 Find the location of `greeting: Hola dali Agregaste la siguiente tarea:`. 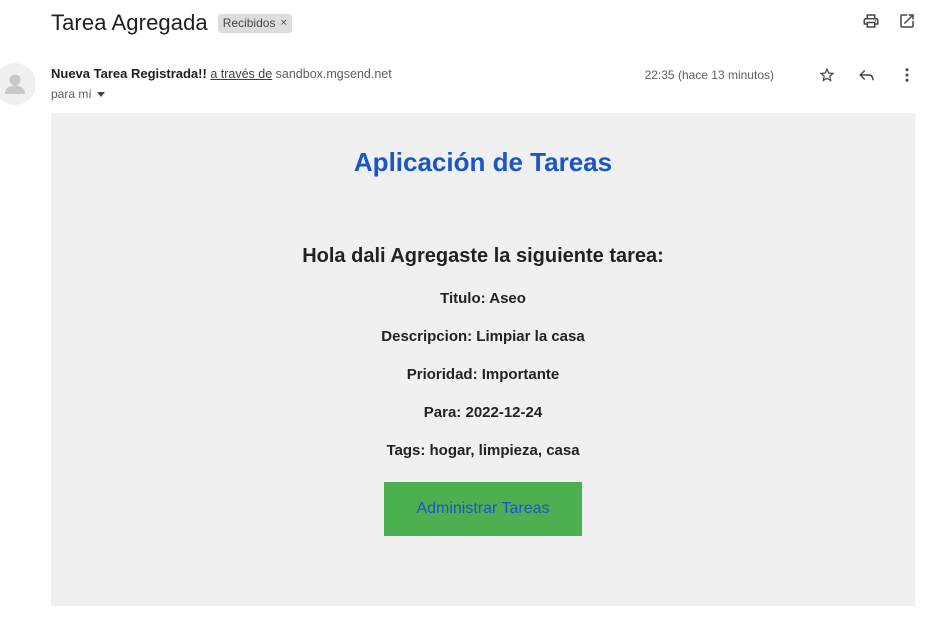

greeting: Hola dali Agregaste la siguiente tarea: is located at coordinates (483, 256).